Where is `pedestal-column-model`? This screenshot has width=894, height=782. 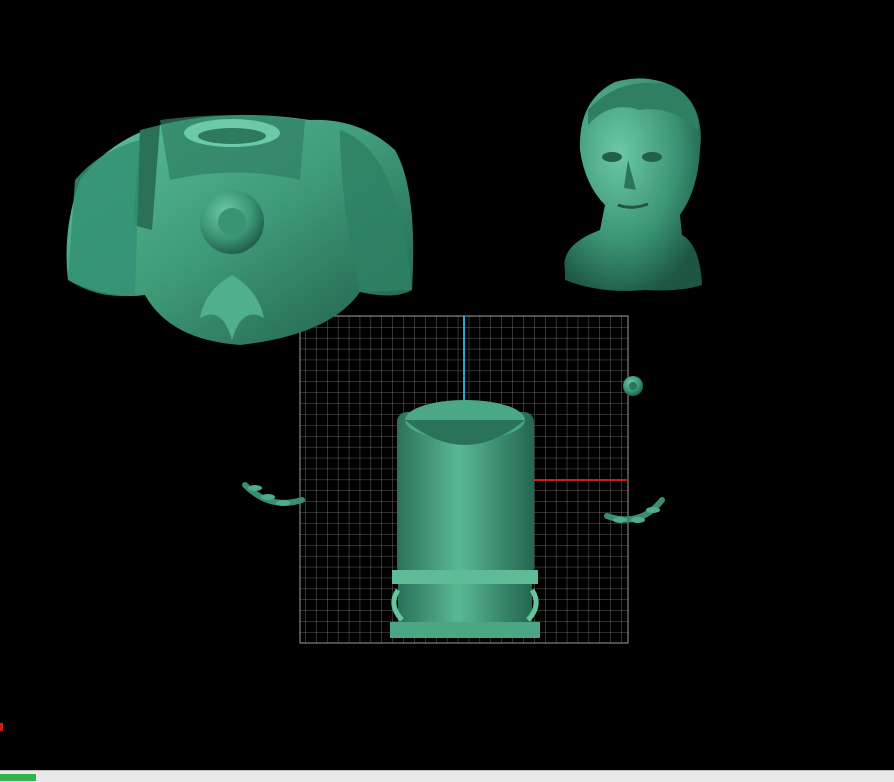 pedestal-column-model is located at coordinates (465, 519).